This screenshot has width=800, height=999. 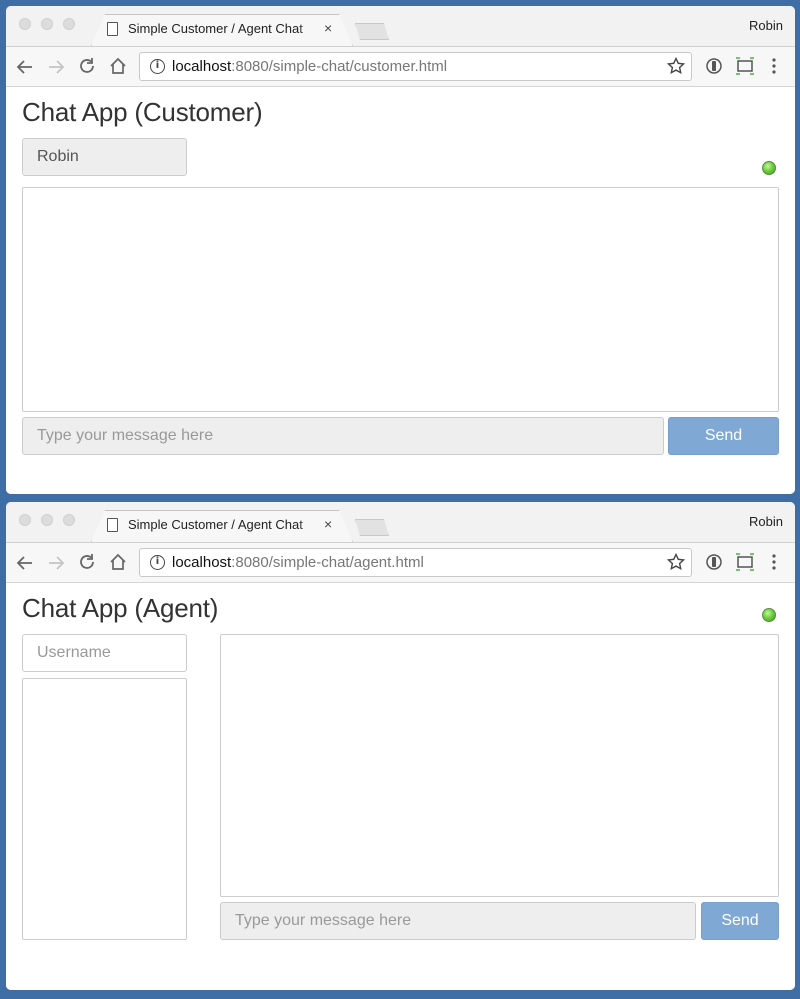 What do you see at coordinates (104, 157) in the screenshot?
I see `username-field: Robin` at bounding box center [104, 157].